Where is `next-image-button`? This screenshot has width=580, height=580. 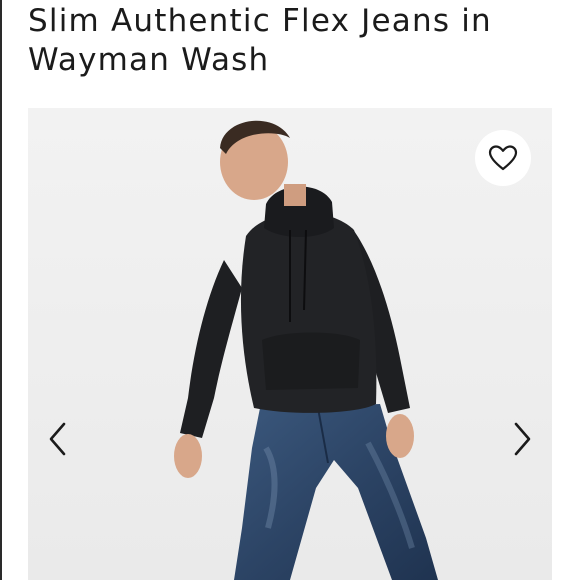
next-image-button is located at coordinates (522, 439).